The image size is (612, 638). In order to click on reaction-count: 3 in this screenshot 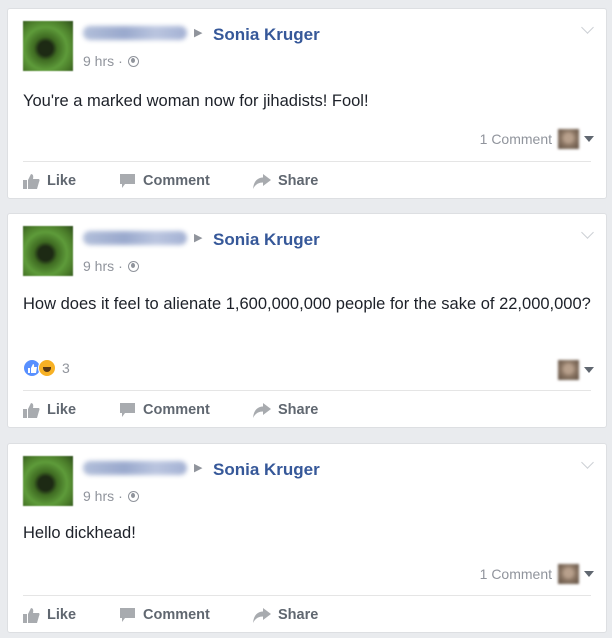, I will do `click(66, 368)`.